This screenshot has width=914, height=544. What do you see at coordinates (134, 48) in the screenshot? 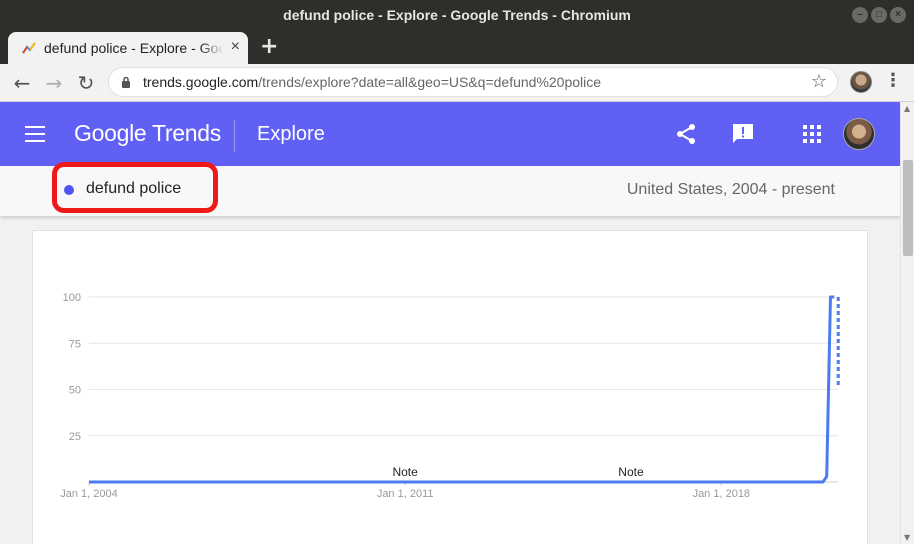
I see `tab-title: defund police - Explore - Google Trends` at bounding box center [134, 48].